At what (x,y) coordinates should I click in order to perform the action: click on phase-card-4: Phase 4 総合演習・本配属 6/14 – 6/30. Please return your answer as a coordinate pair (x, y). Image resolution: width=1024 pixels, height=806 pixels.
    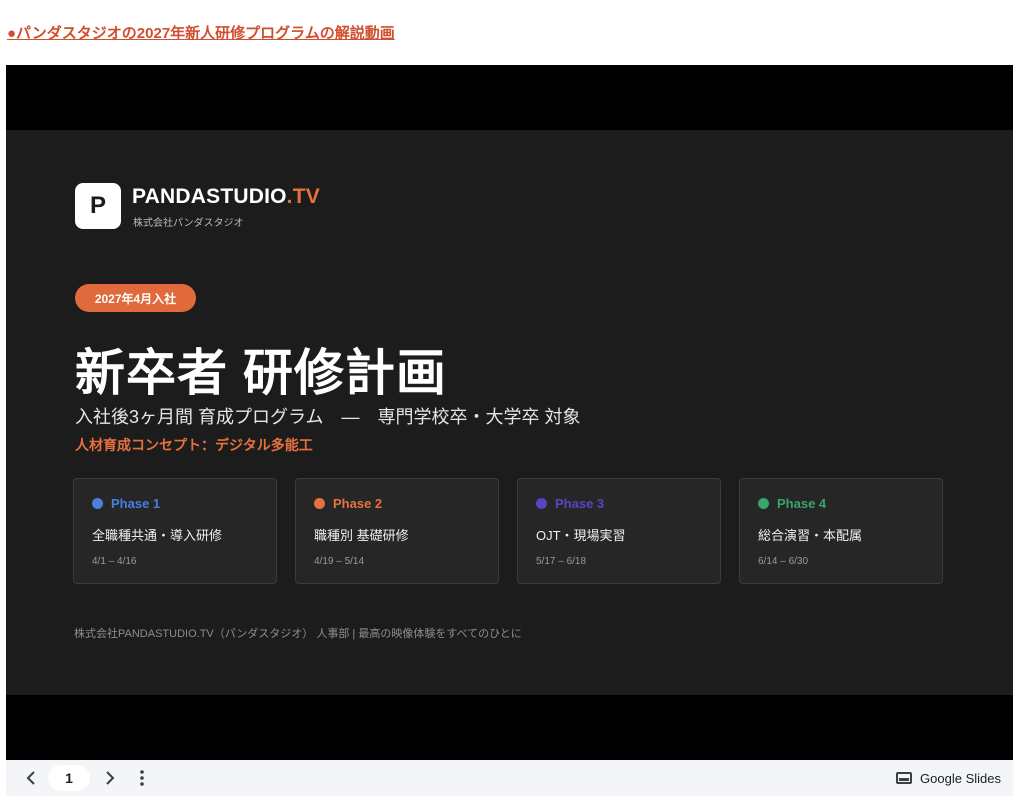
    Looking at the image, I should click on (841, 531).